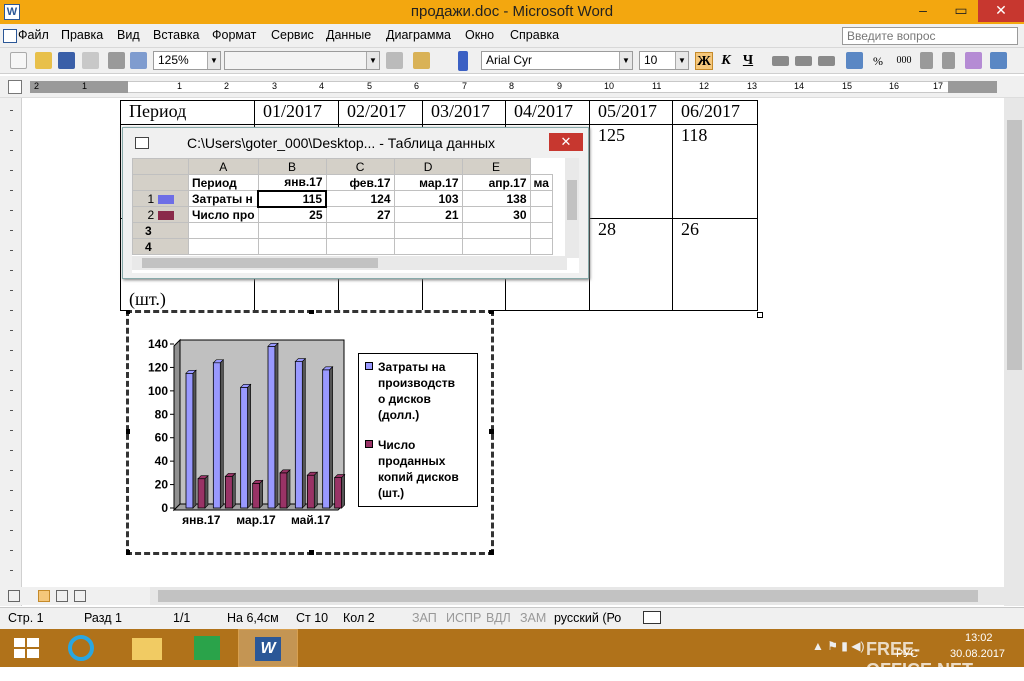 This screenshot has height=681, width=1024. I want to click on open-folder-icon, so click(43, 60).